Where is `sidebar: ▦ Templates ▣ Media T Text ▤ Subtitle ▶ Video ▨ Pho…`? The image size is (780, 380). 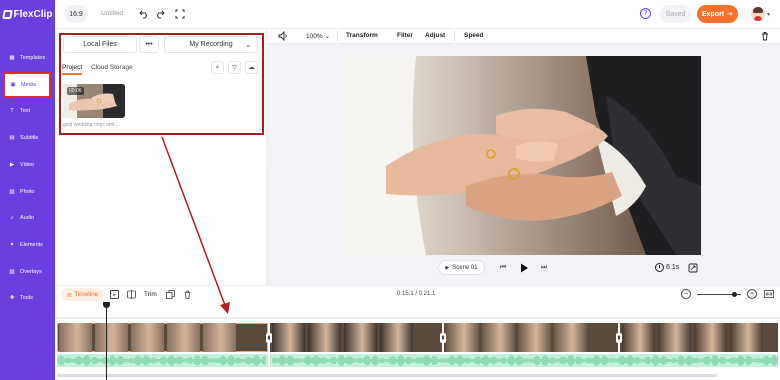 sidebar: ▦ Templates ▣ Media T Text ▤ Subtitle ▶ Video ▨ Pho… is located at coordinates (27, 204).